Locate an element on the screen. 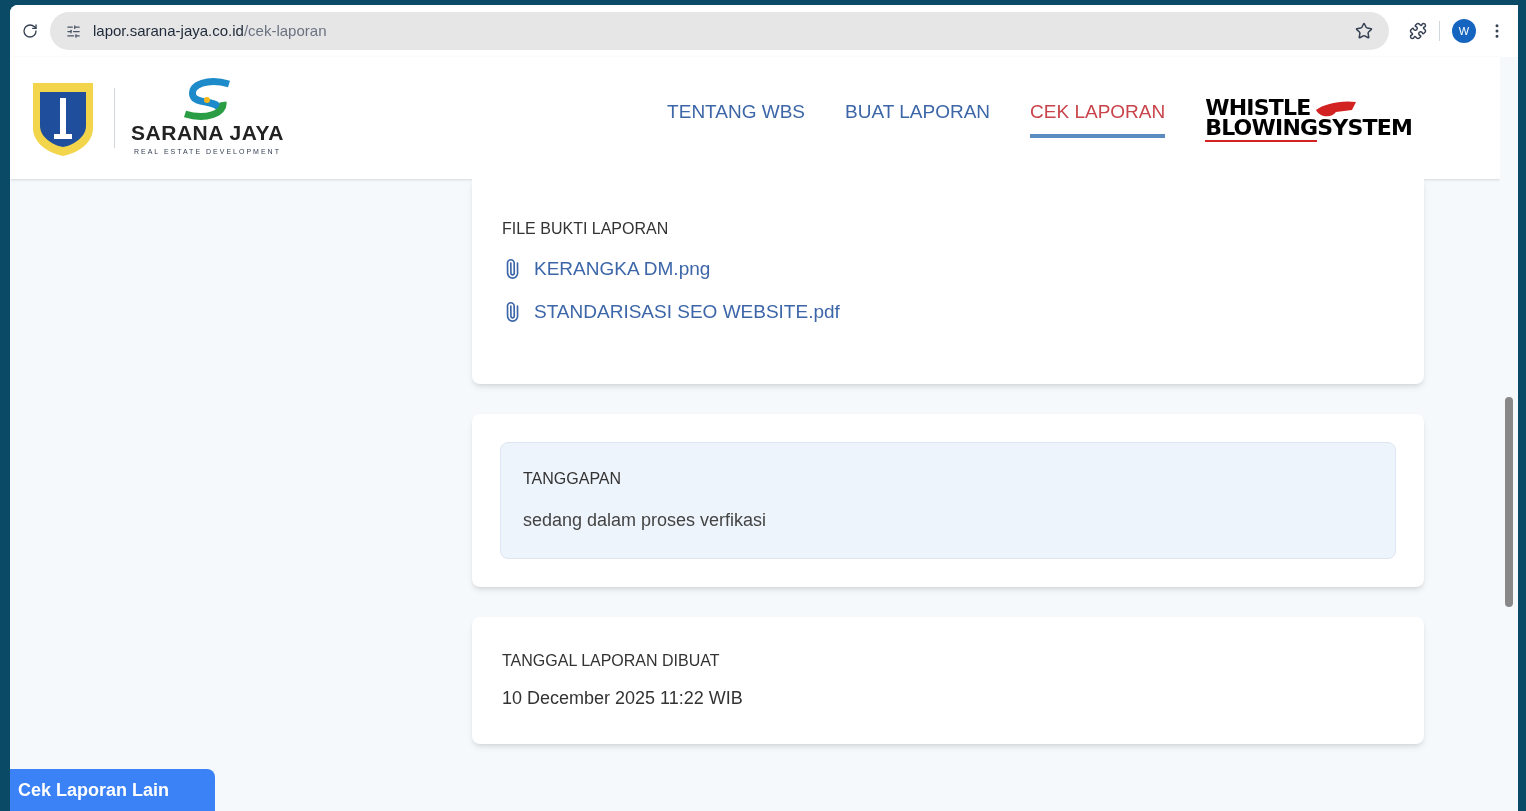  profile-avatar: W is located at coordinates (1464, 31).